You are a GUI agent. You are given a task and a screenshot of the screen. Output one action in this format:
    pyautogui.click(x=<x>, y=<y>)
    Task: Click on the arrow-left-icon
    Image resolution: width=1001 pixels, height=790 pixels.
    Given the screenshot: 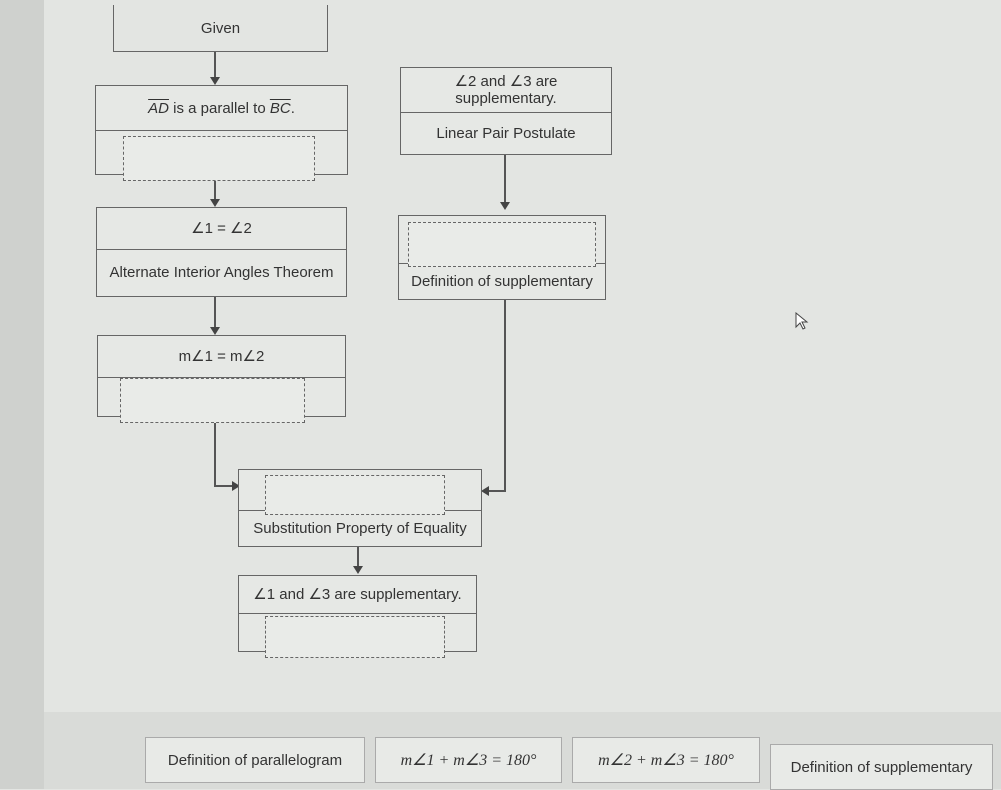 What is the action you would take?
    pyautogui.click(x=485, y=491)
    